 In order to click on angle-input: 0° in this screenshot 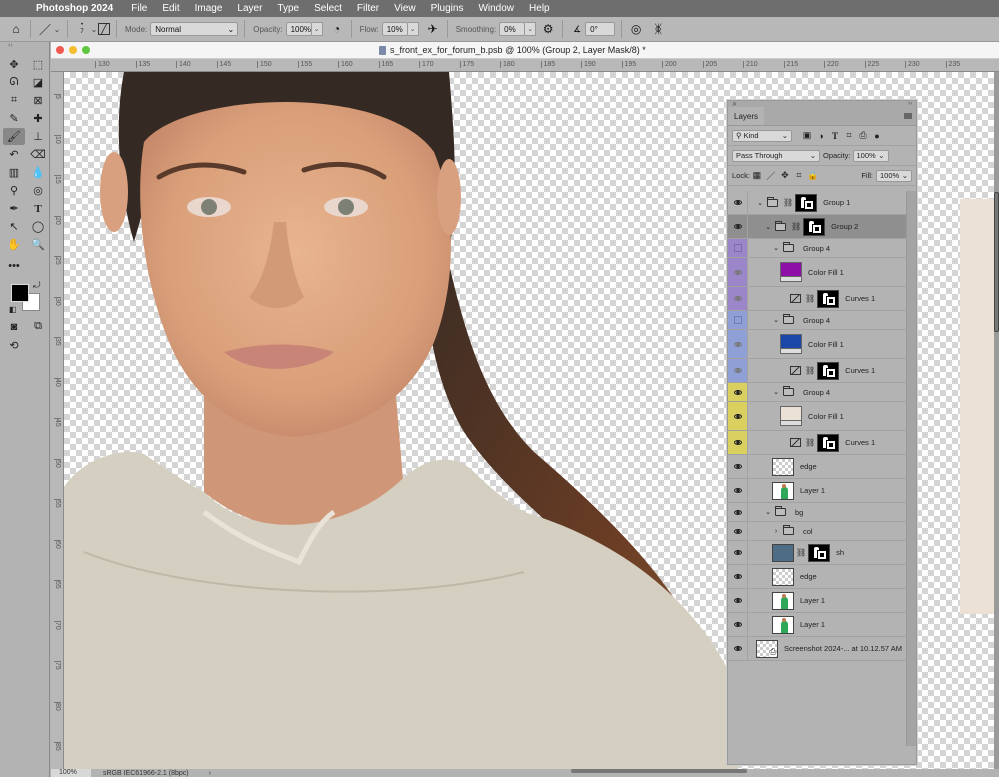, I will do `click(600, 29)`.